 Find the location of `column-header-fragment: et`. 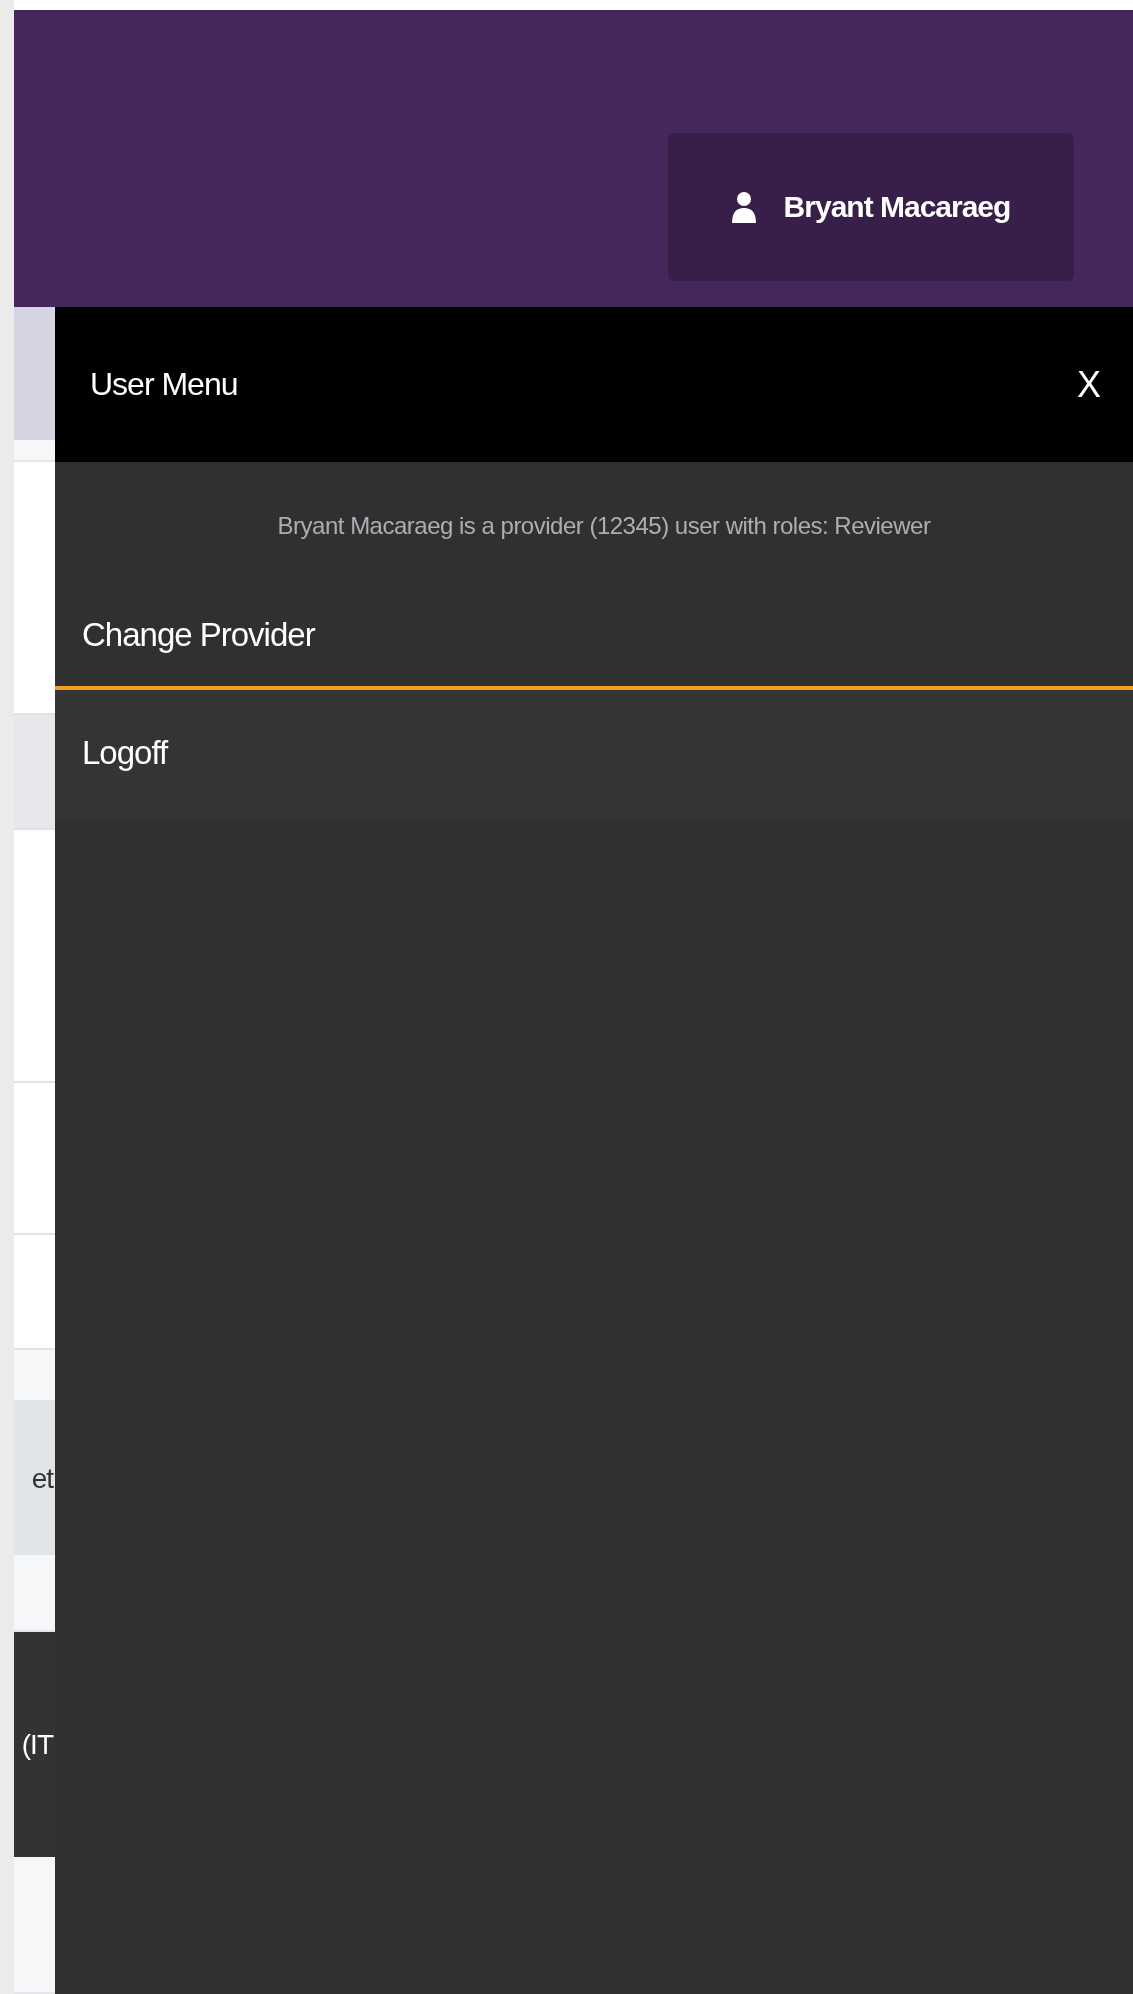

column-header-fragment: et is located at coordinates (42, 1478).